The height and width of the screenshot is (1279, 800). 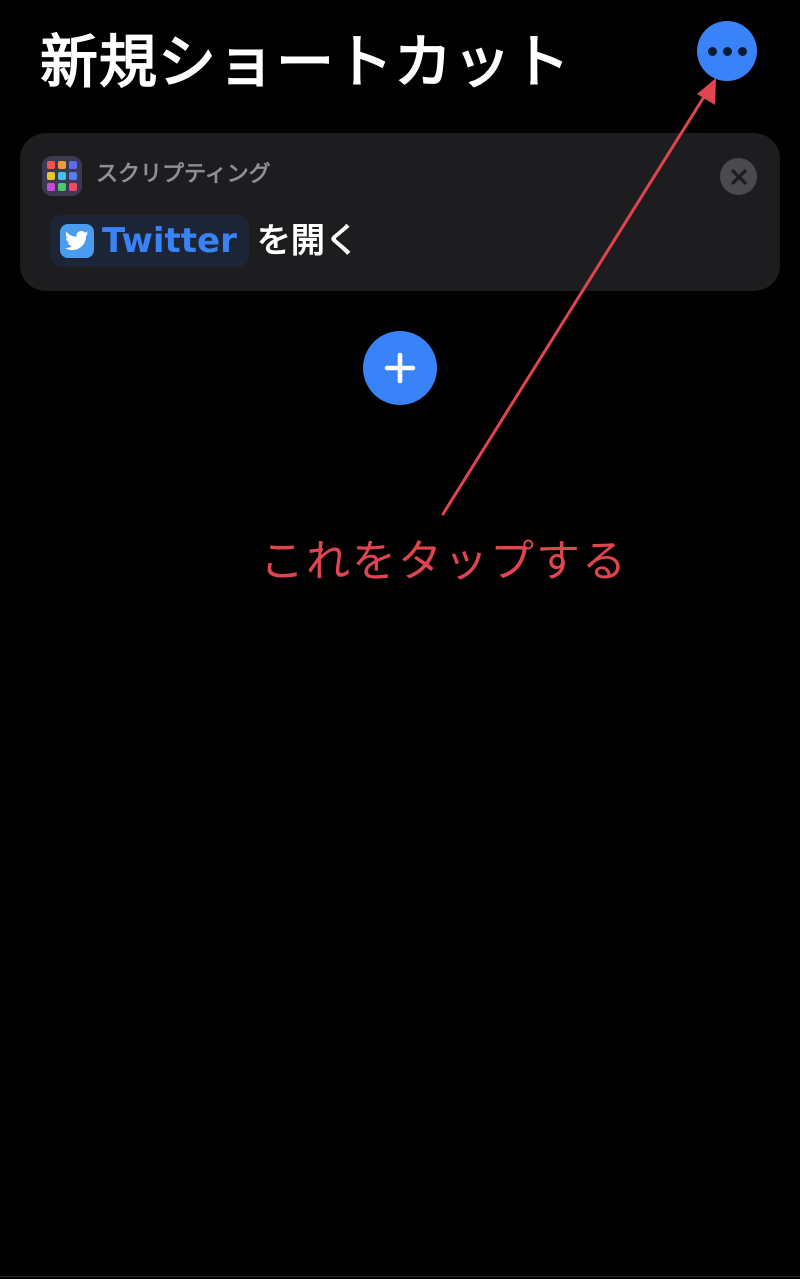 I want to click on plus-icon, so click(x=400, y=368).